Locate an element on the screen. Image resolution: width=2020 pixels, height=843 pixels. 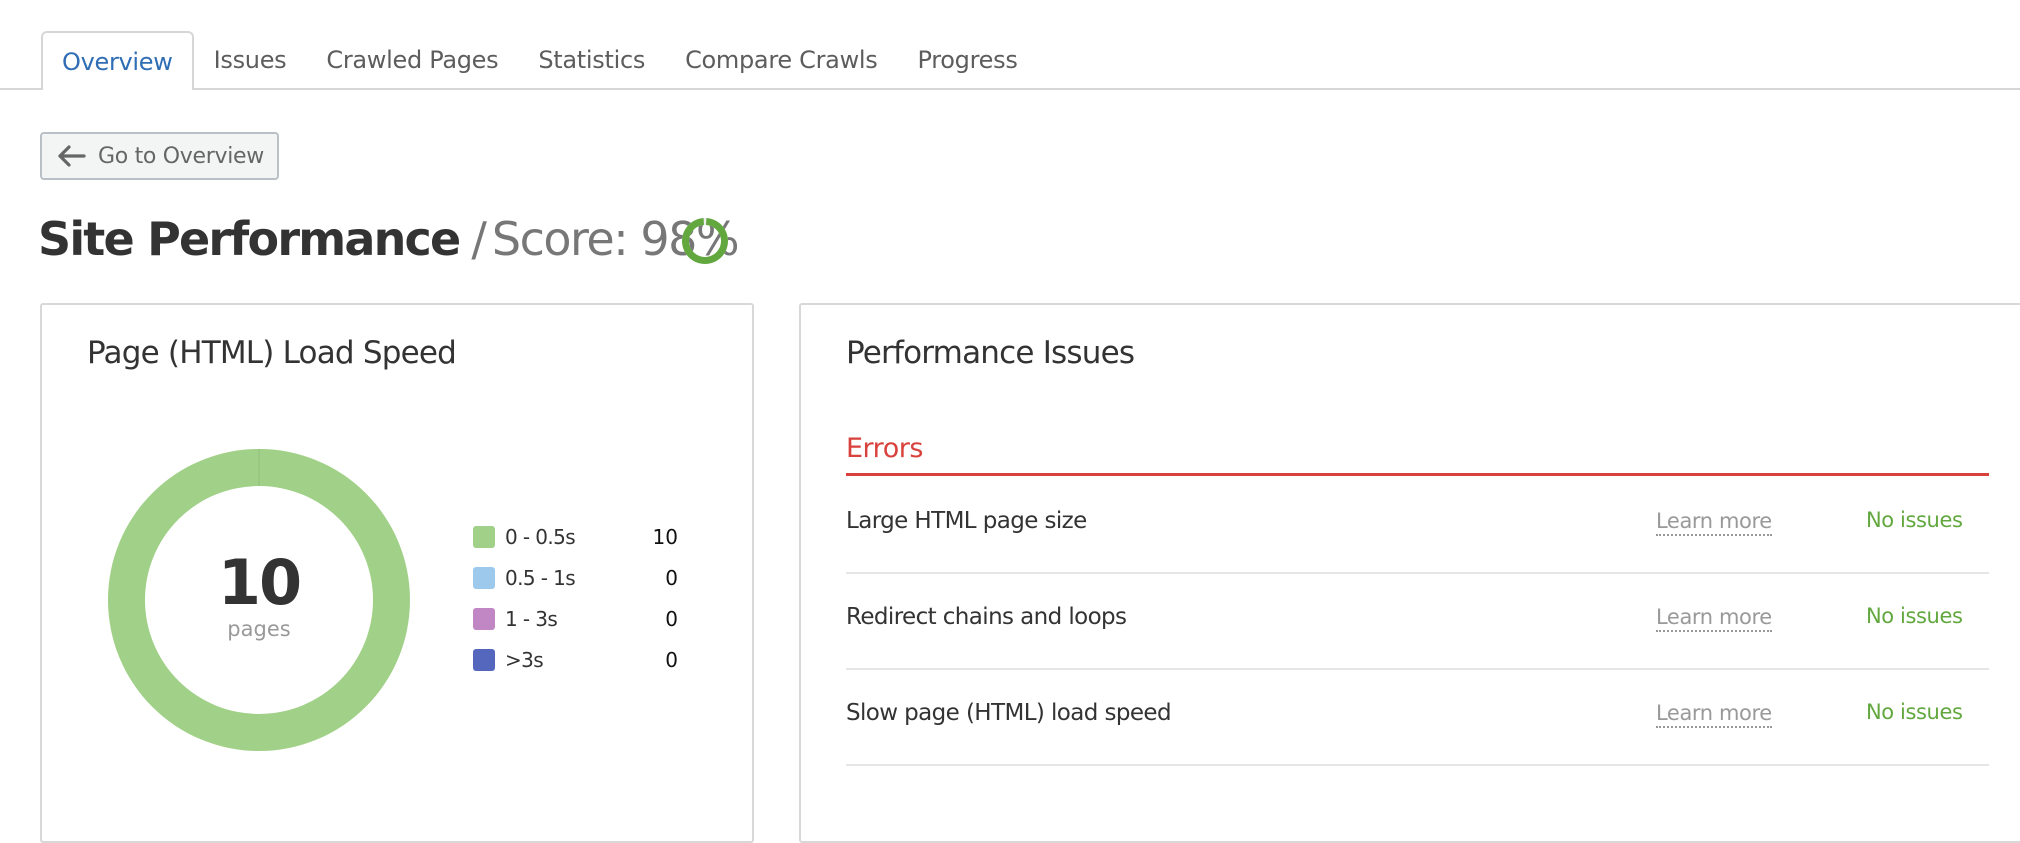
tab-overview: Overview is located at coordinates (117, 60).